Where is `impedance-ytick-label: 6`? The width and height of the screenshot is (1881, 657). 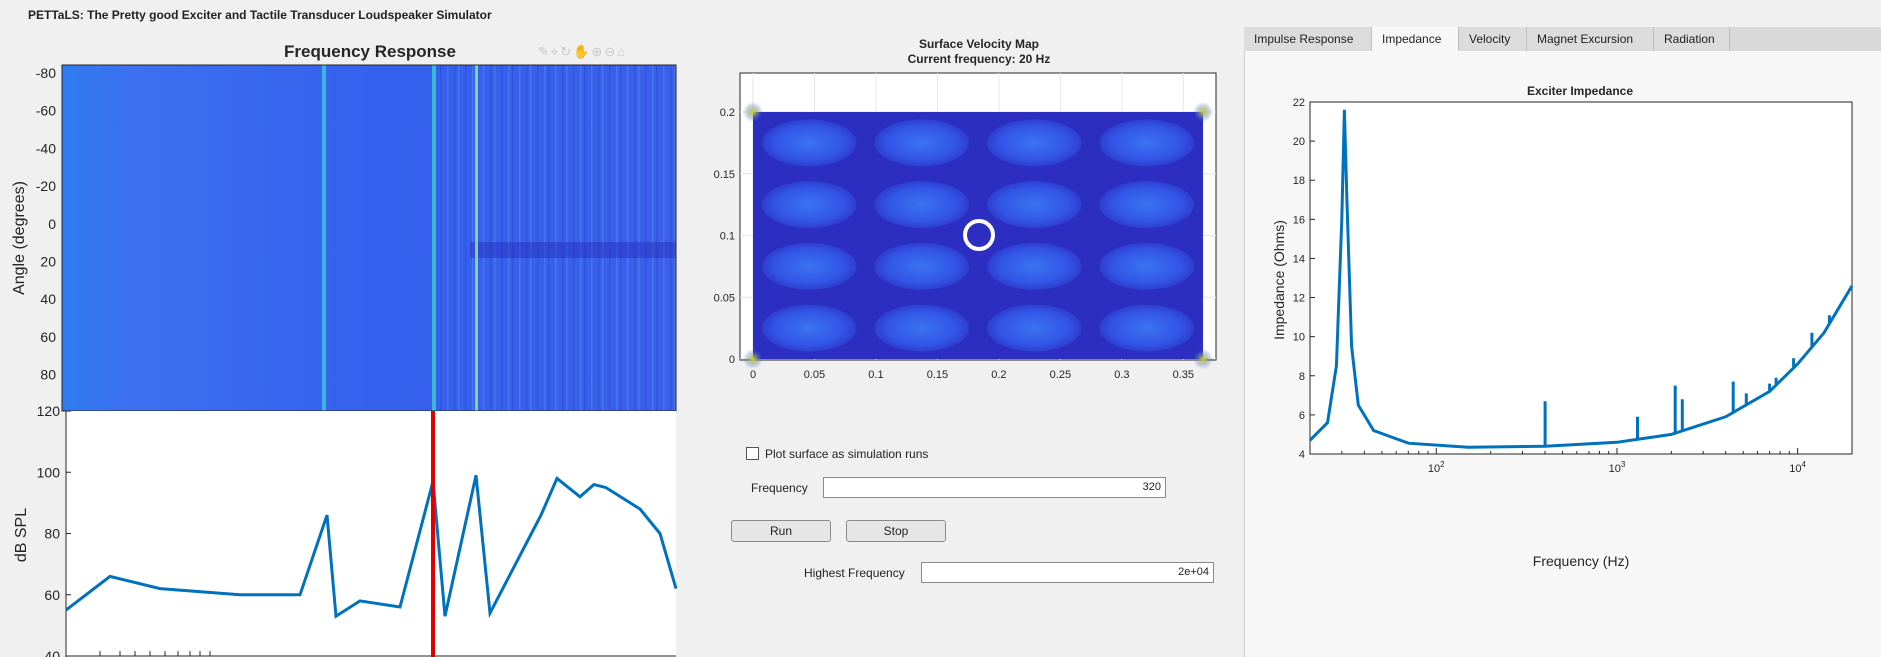
impedance-ytick-label: 6 is located at coordinates (1302, 416).